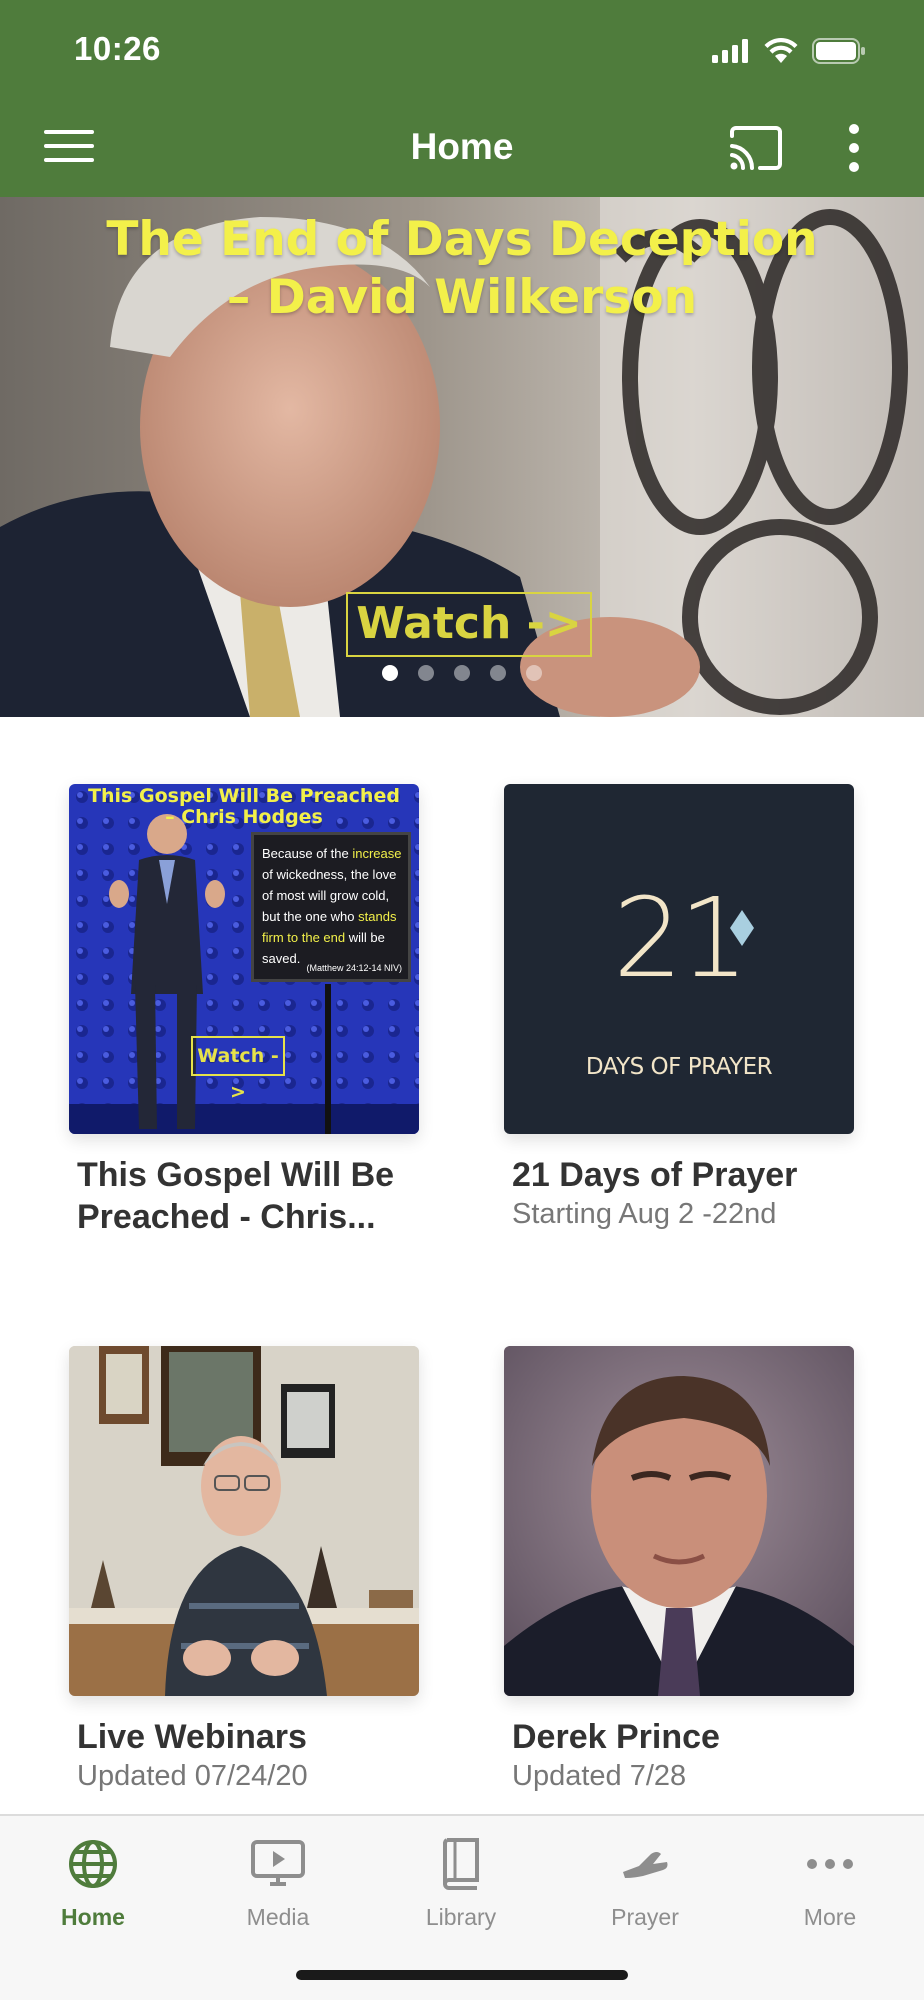 The height and width of the screenshot is (2000, 924). I want to click on cellular-signal-icon, so click(730, 51).